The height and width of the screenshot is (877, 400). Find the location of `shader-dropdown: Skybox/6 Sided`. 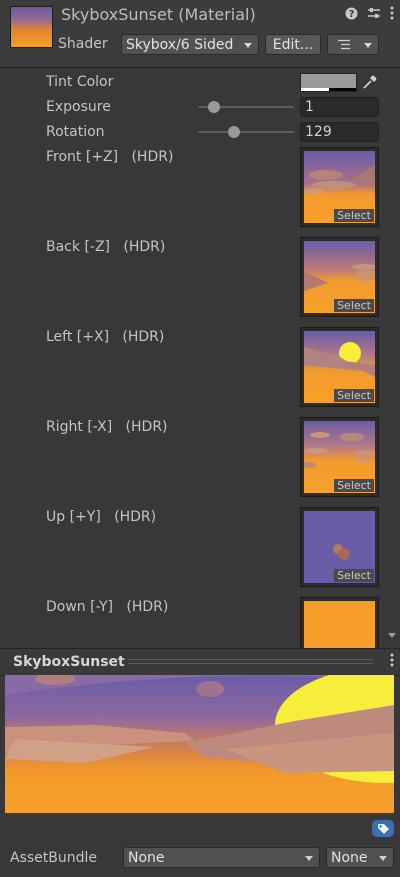

shader-dropdown: Skybox/6 Sided is located at coordinates (190, 44).